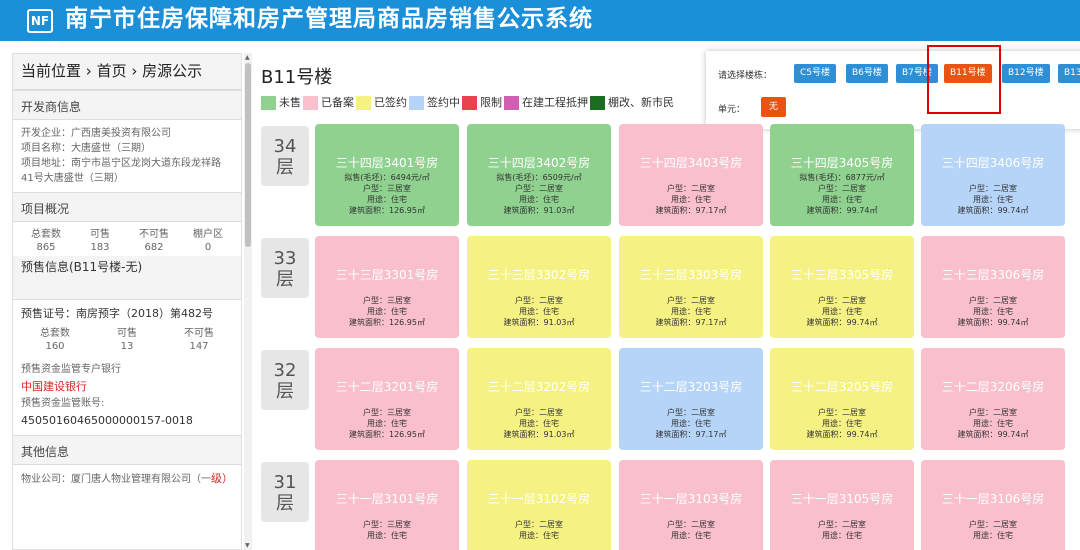 The width and height of the screenshot is (1080, 550). What do you see at coordinates (632, 103) in the screenshot?
I see `legend-item-resettlement: 棚改、新市民` at bounding box center [632, 103].